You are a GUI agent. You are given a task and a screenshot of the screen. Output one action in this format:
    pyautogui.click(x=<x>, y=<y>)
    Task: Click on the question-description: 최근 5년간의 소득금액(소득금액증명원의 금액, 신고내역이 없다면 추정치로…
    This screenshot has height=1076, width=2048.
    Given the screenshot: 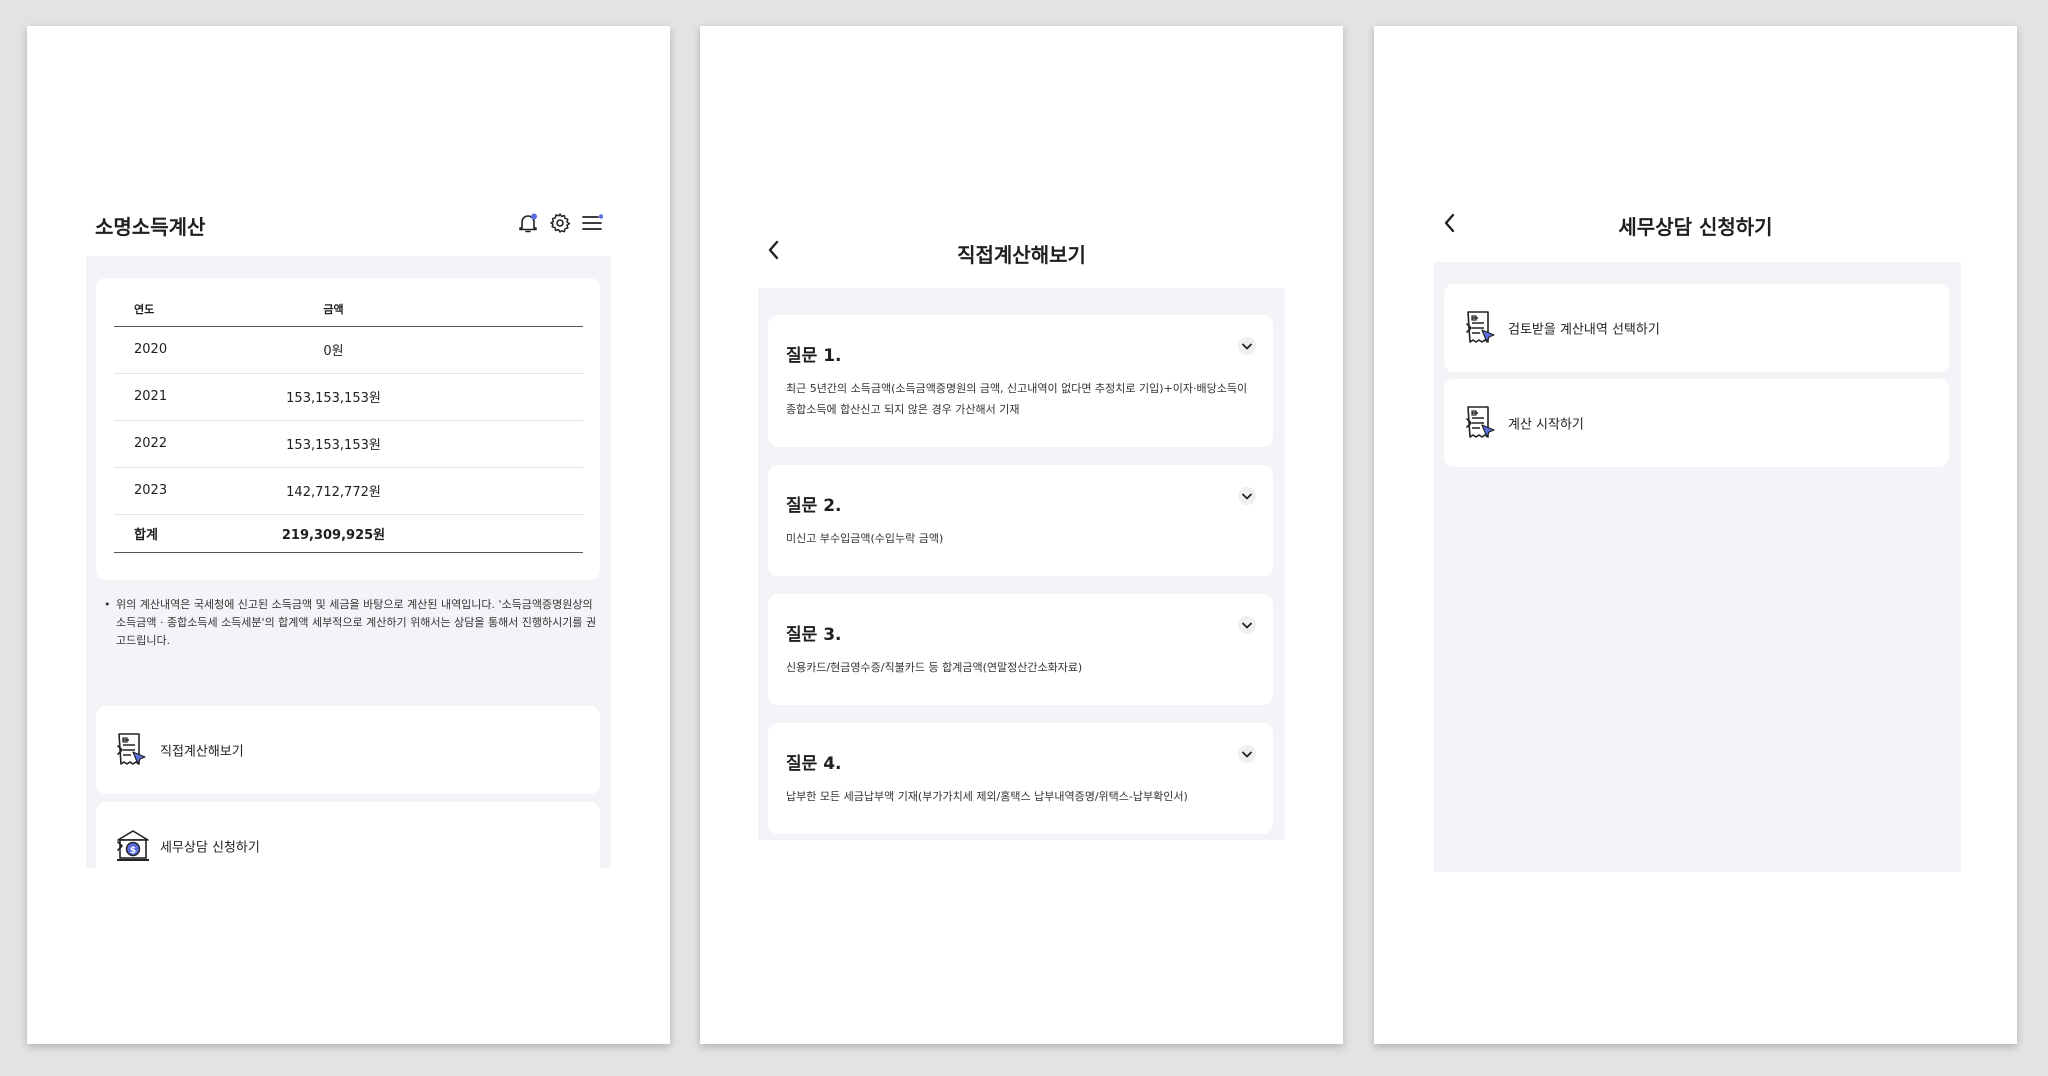 What is the action you would take?
    pyautogui.click(x=1017, y=399)
    